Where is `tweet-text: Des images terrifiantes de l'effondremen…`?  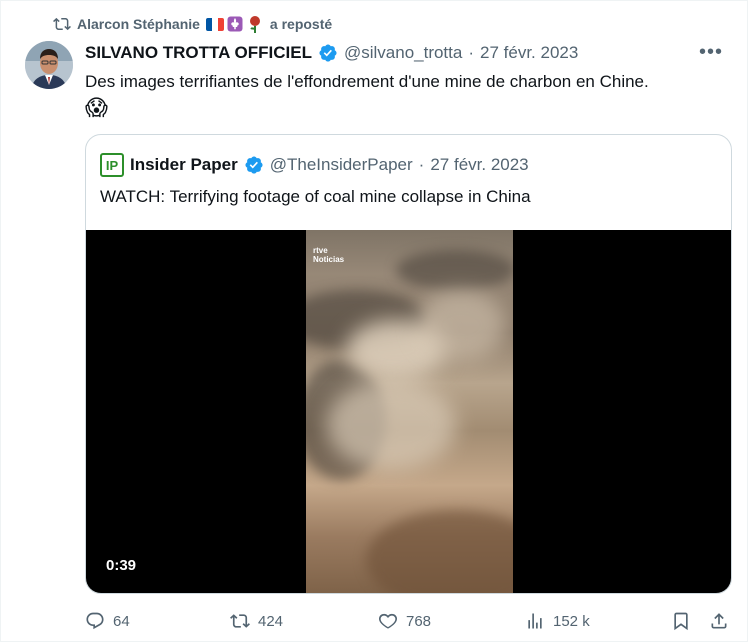
tweet-text: Des images terrifiantes de l'effondremen… is located at coordinates (410, 96).